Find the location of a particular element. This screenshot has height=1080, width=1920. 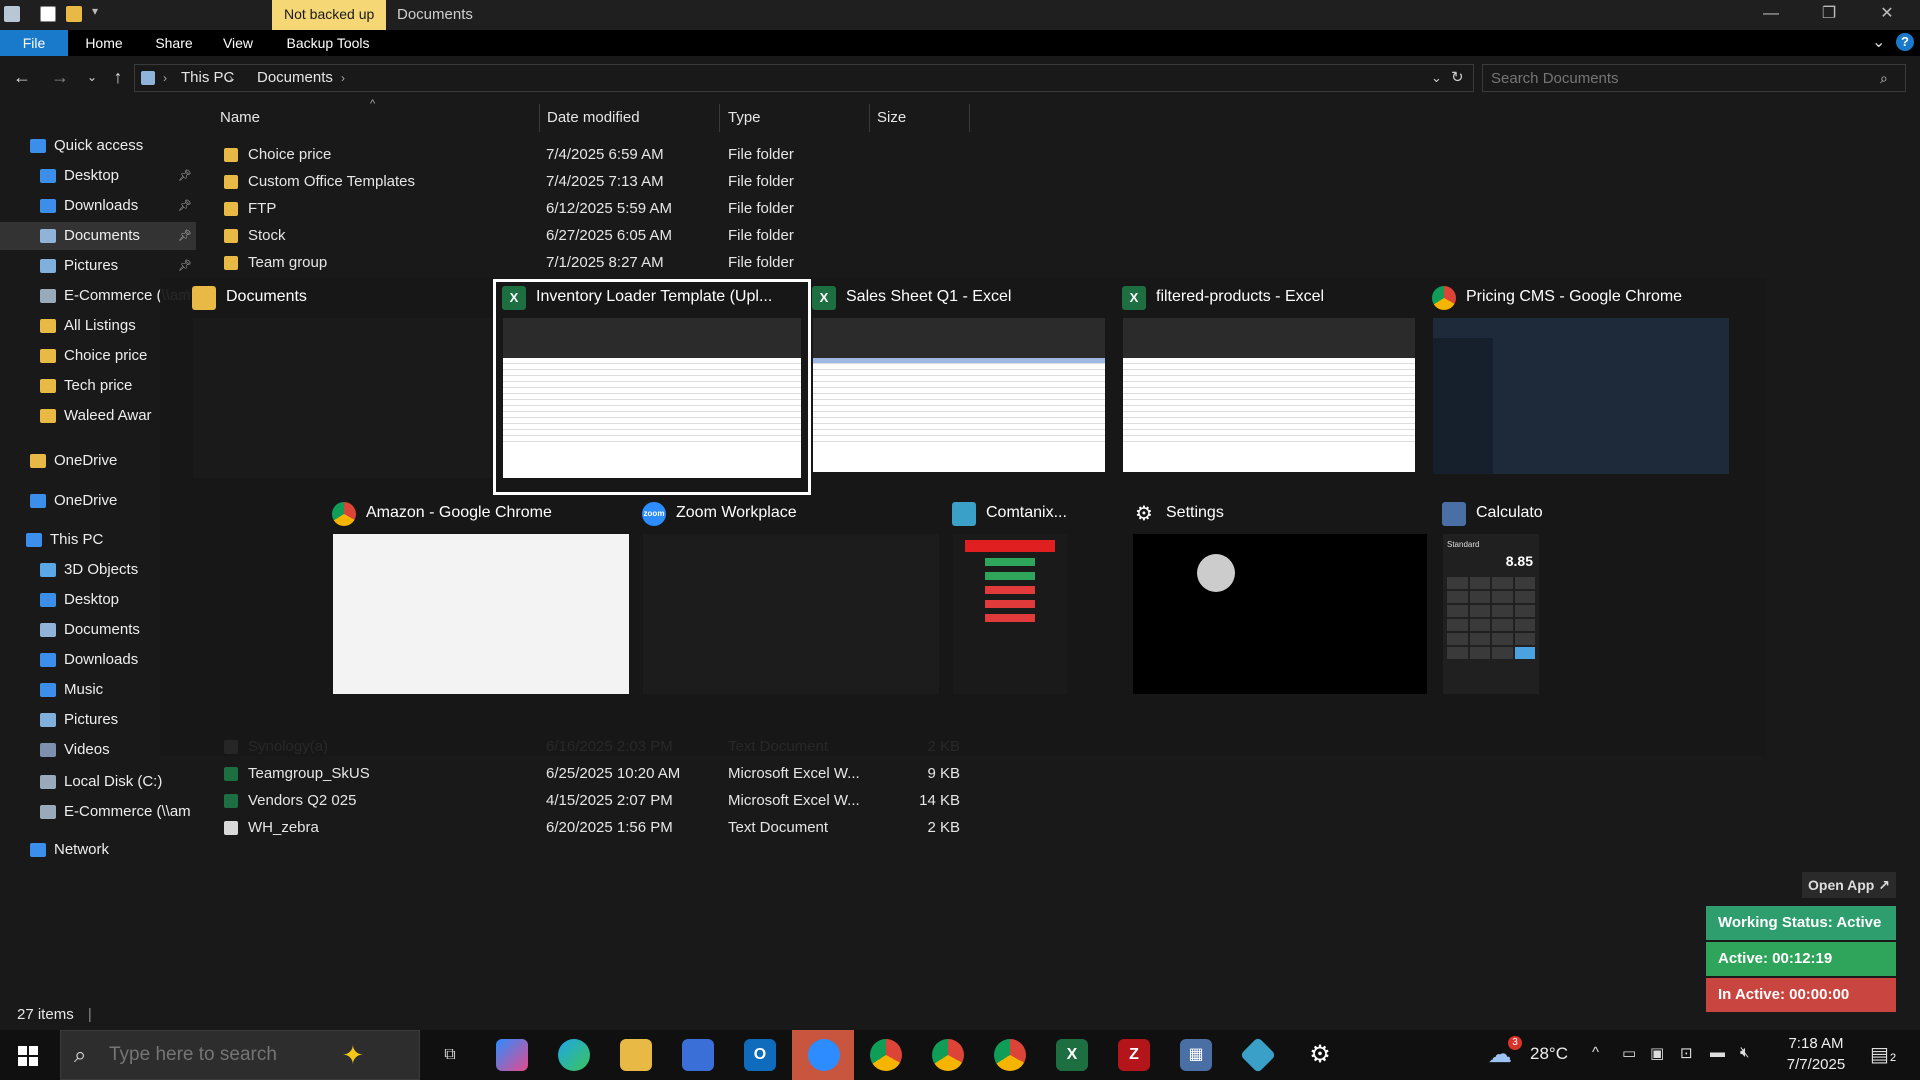

window-thumbnail is located at coordinates (343, 398).